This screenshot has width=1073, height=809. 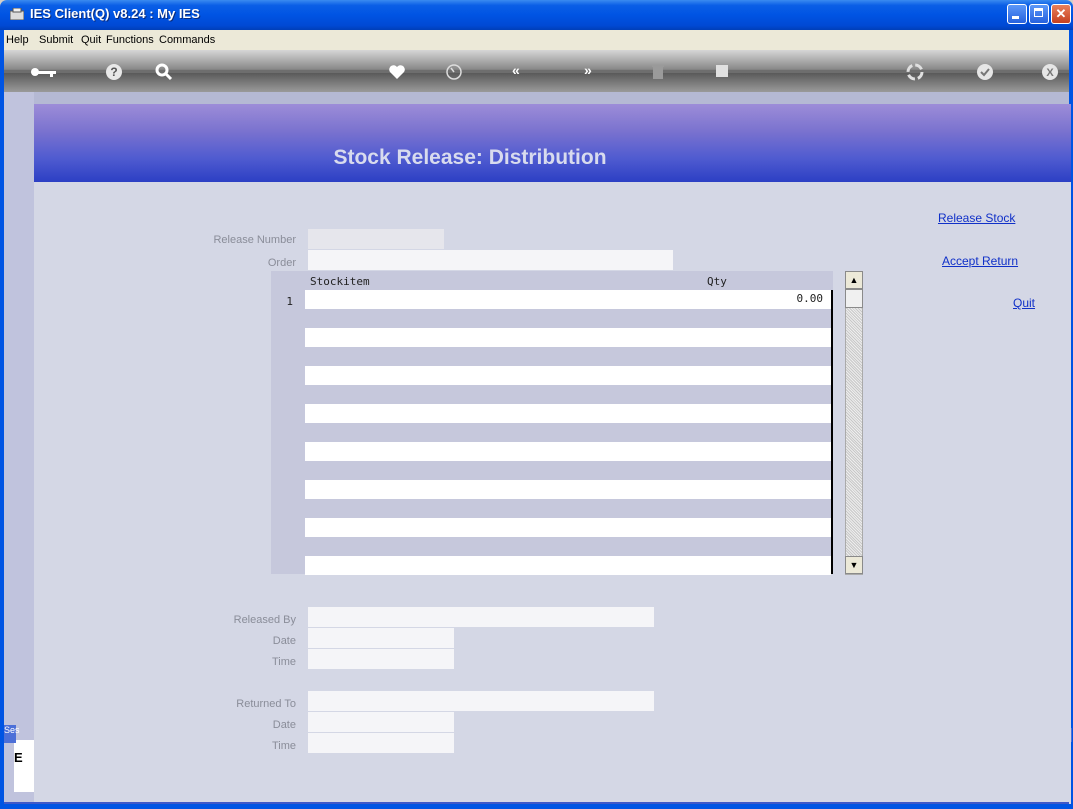 I want to click on help-icon: ?, so click(x=114, y=72).